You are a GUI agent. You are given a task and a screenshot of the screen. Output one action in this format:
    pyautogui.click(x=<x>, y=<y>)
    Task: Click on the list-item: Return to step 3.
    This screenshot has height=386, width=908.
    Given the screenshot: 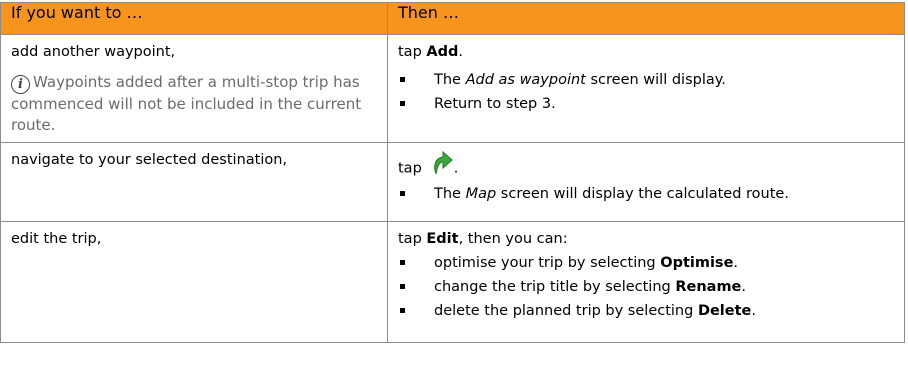 What is the action you would take?
    pyautogui.click(x=646, y=104)
    